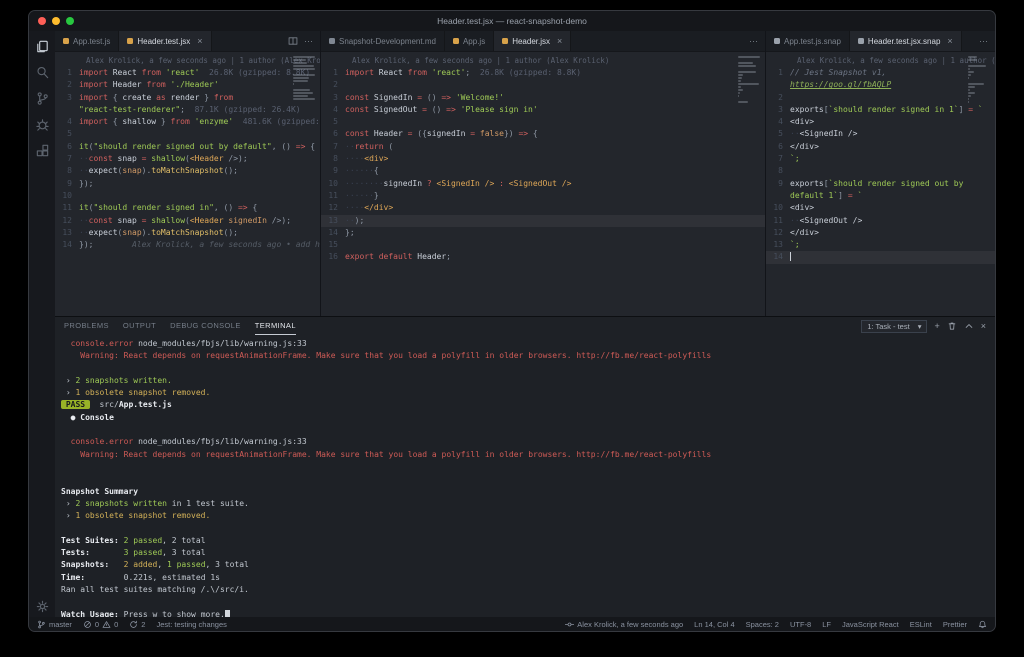 This screenshot has width=1024, height=657. What do you see at coordinates (880, 85) in the screenshot?
I see `code-line: https://goo.gl/fbAQLP` at bounding box center [880, 85].